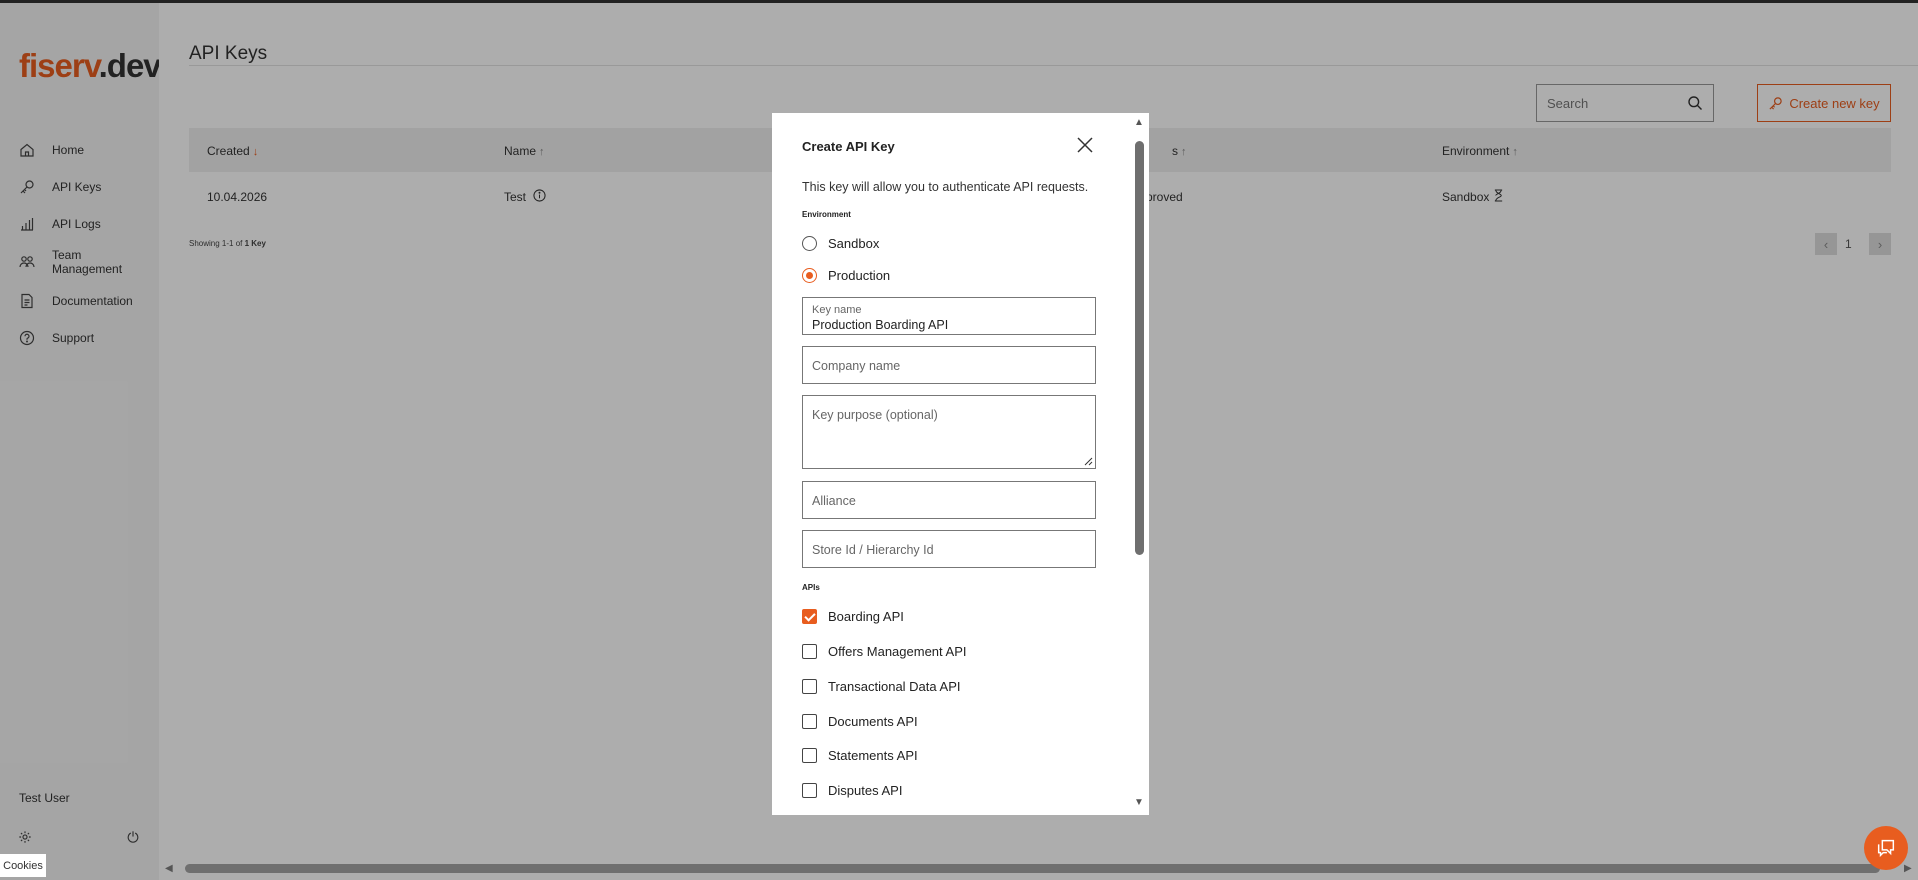 The width and height of the screenshot is (1918, 880). I want to click on alliance-field: Alliance, so click(949, 500).